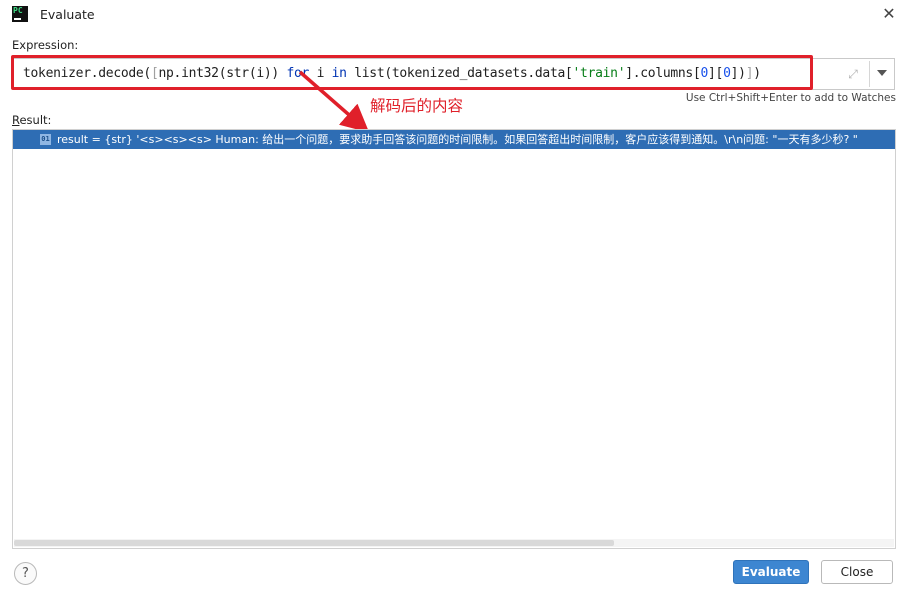 The width and height of the screenshot is (908, 595). Describe the element at coordinates (417, 106) in the screenshot. I see `annotation-label: 解码后的内容` at that location.